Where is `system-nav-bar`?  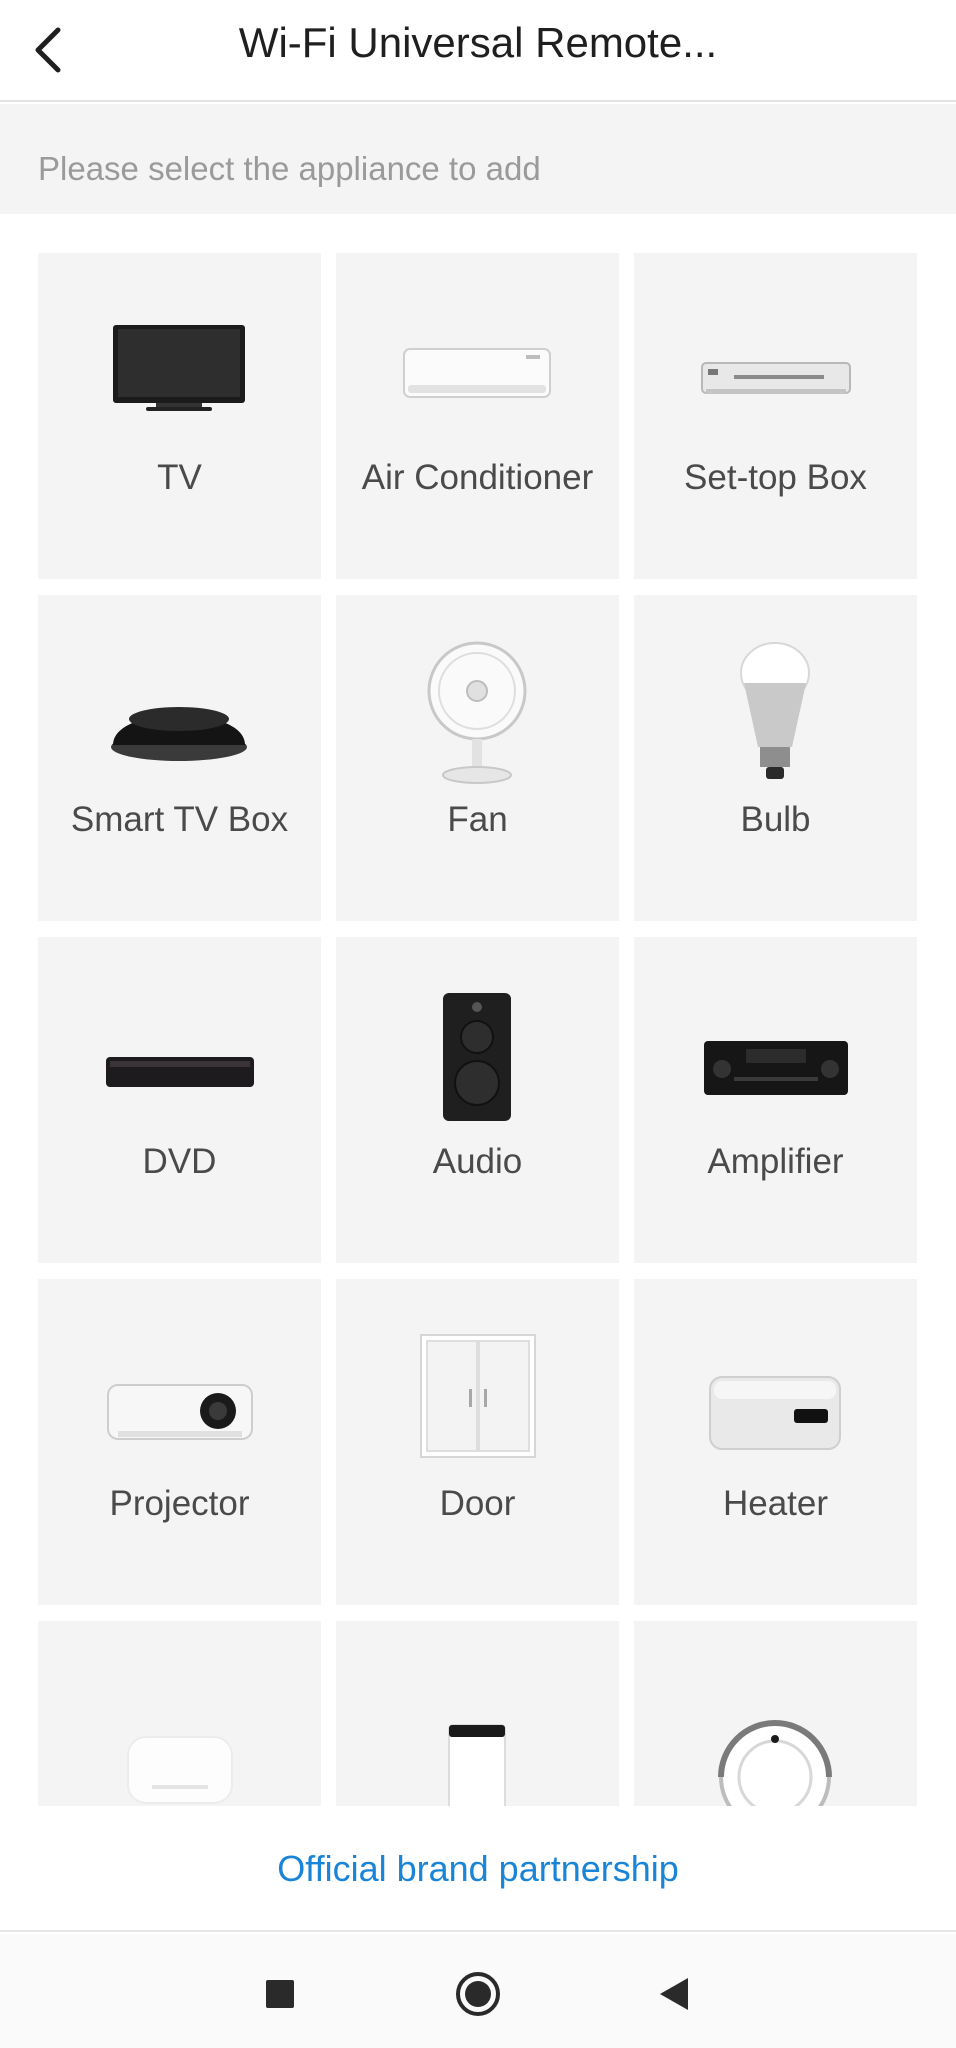 system-nav-bar is located at coordinates (478, 1991).